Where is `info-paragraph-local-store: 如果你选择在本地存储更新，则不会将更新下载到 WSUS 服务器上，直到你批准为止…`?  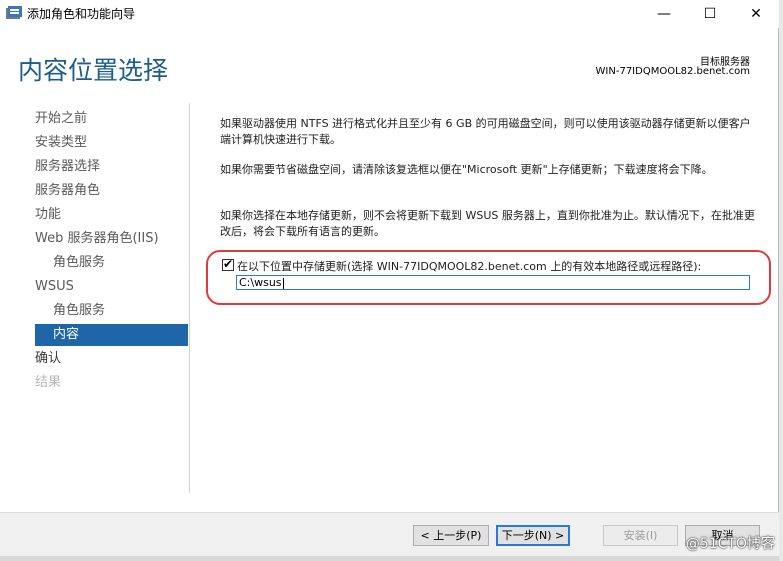
info-paragraph-local-store: 如果你选择在本地存储更新，则不会将更新下载到 WSUS 服务器上，直到你批准为止… is located at coordinates (487, 223).